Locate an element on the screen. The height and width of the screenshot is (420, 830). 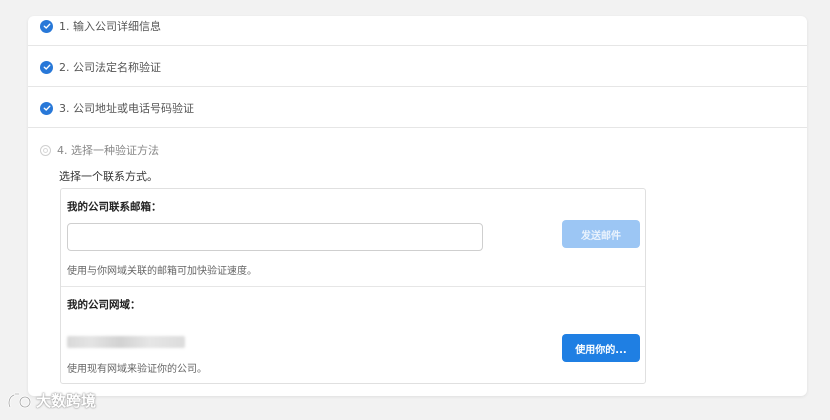
company-email-input is located at coordinates (275, 237).